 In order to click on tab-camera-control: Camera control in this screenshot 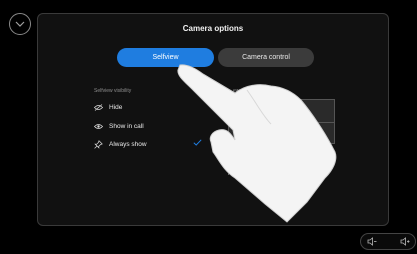, I will do `click(266, 57)`.